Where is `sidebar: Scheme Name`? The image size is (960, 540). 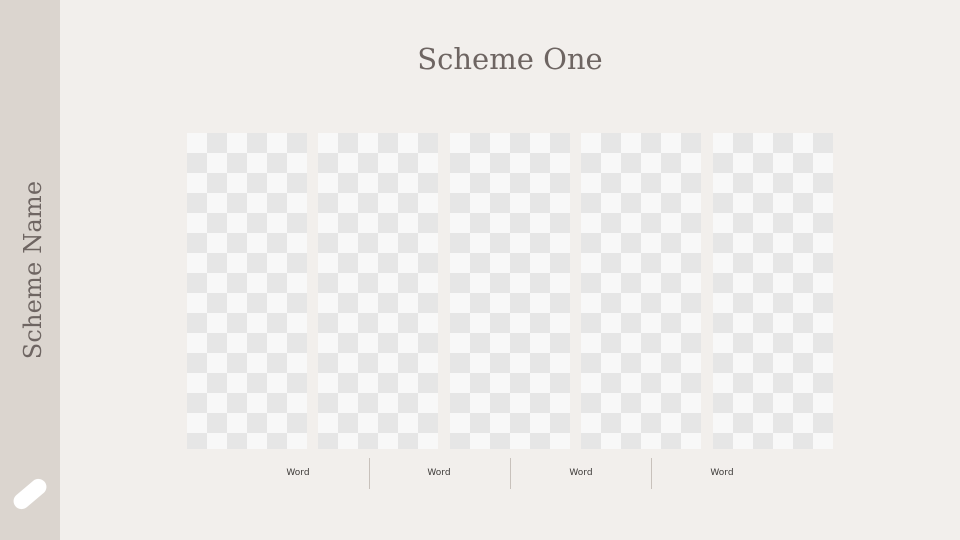 sidebar: Scheme Name is located at coordinates (30, 270).